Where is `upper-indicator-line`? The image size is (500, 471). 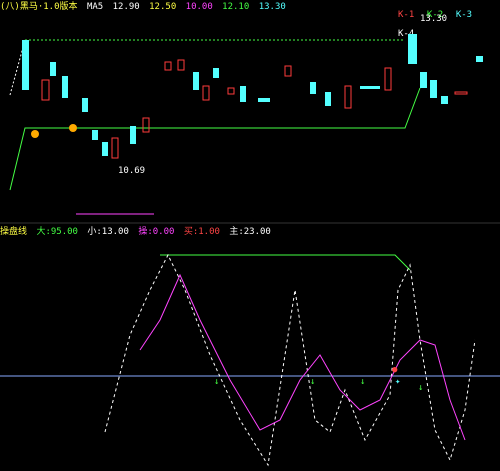 upper-indicator-line is located at coordinates (285, 262).